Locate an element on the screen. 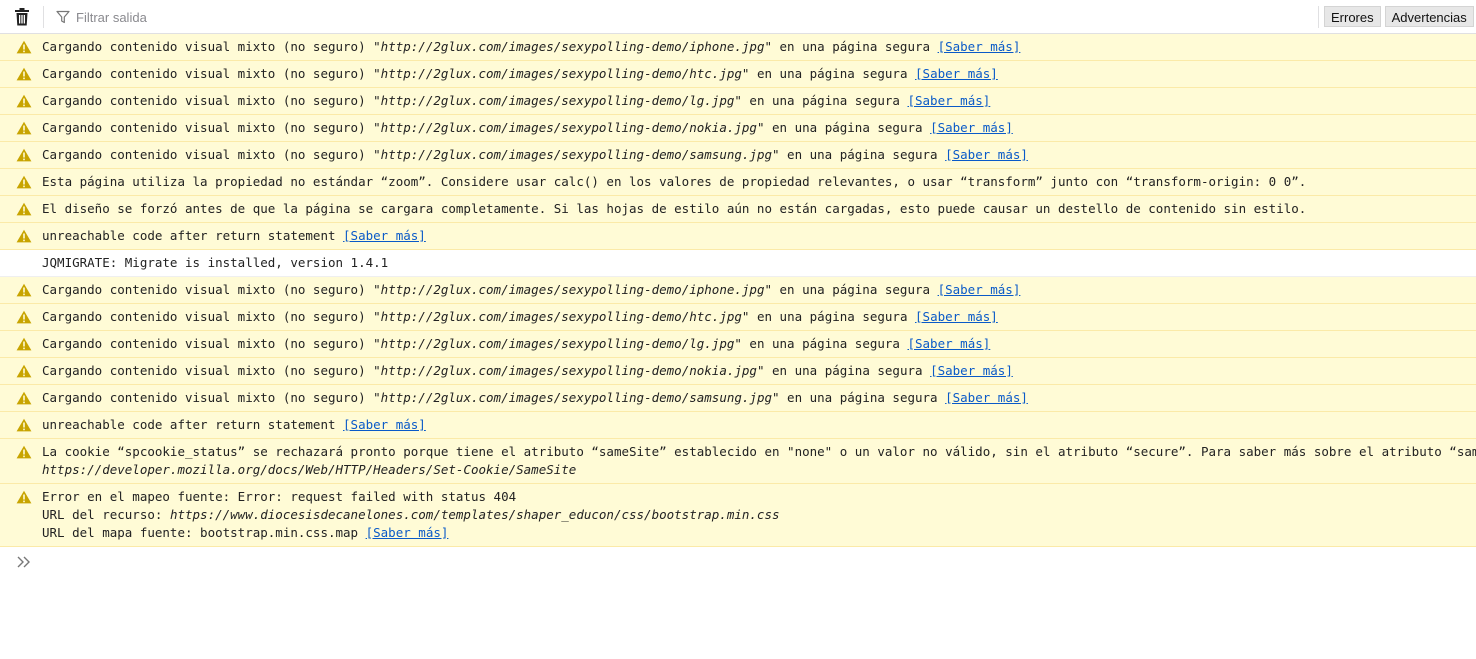 The height and width of the screenshot is (659, 1476). trash-icon is located at coordinates (22, 17).